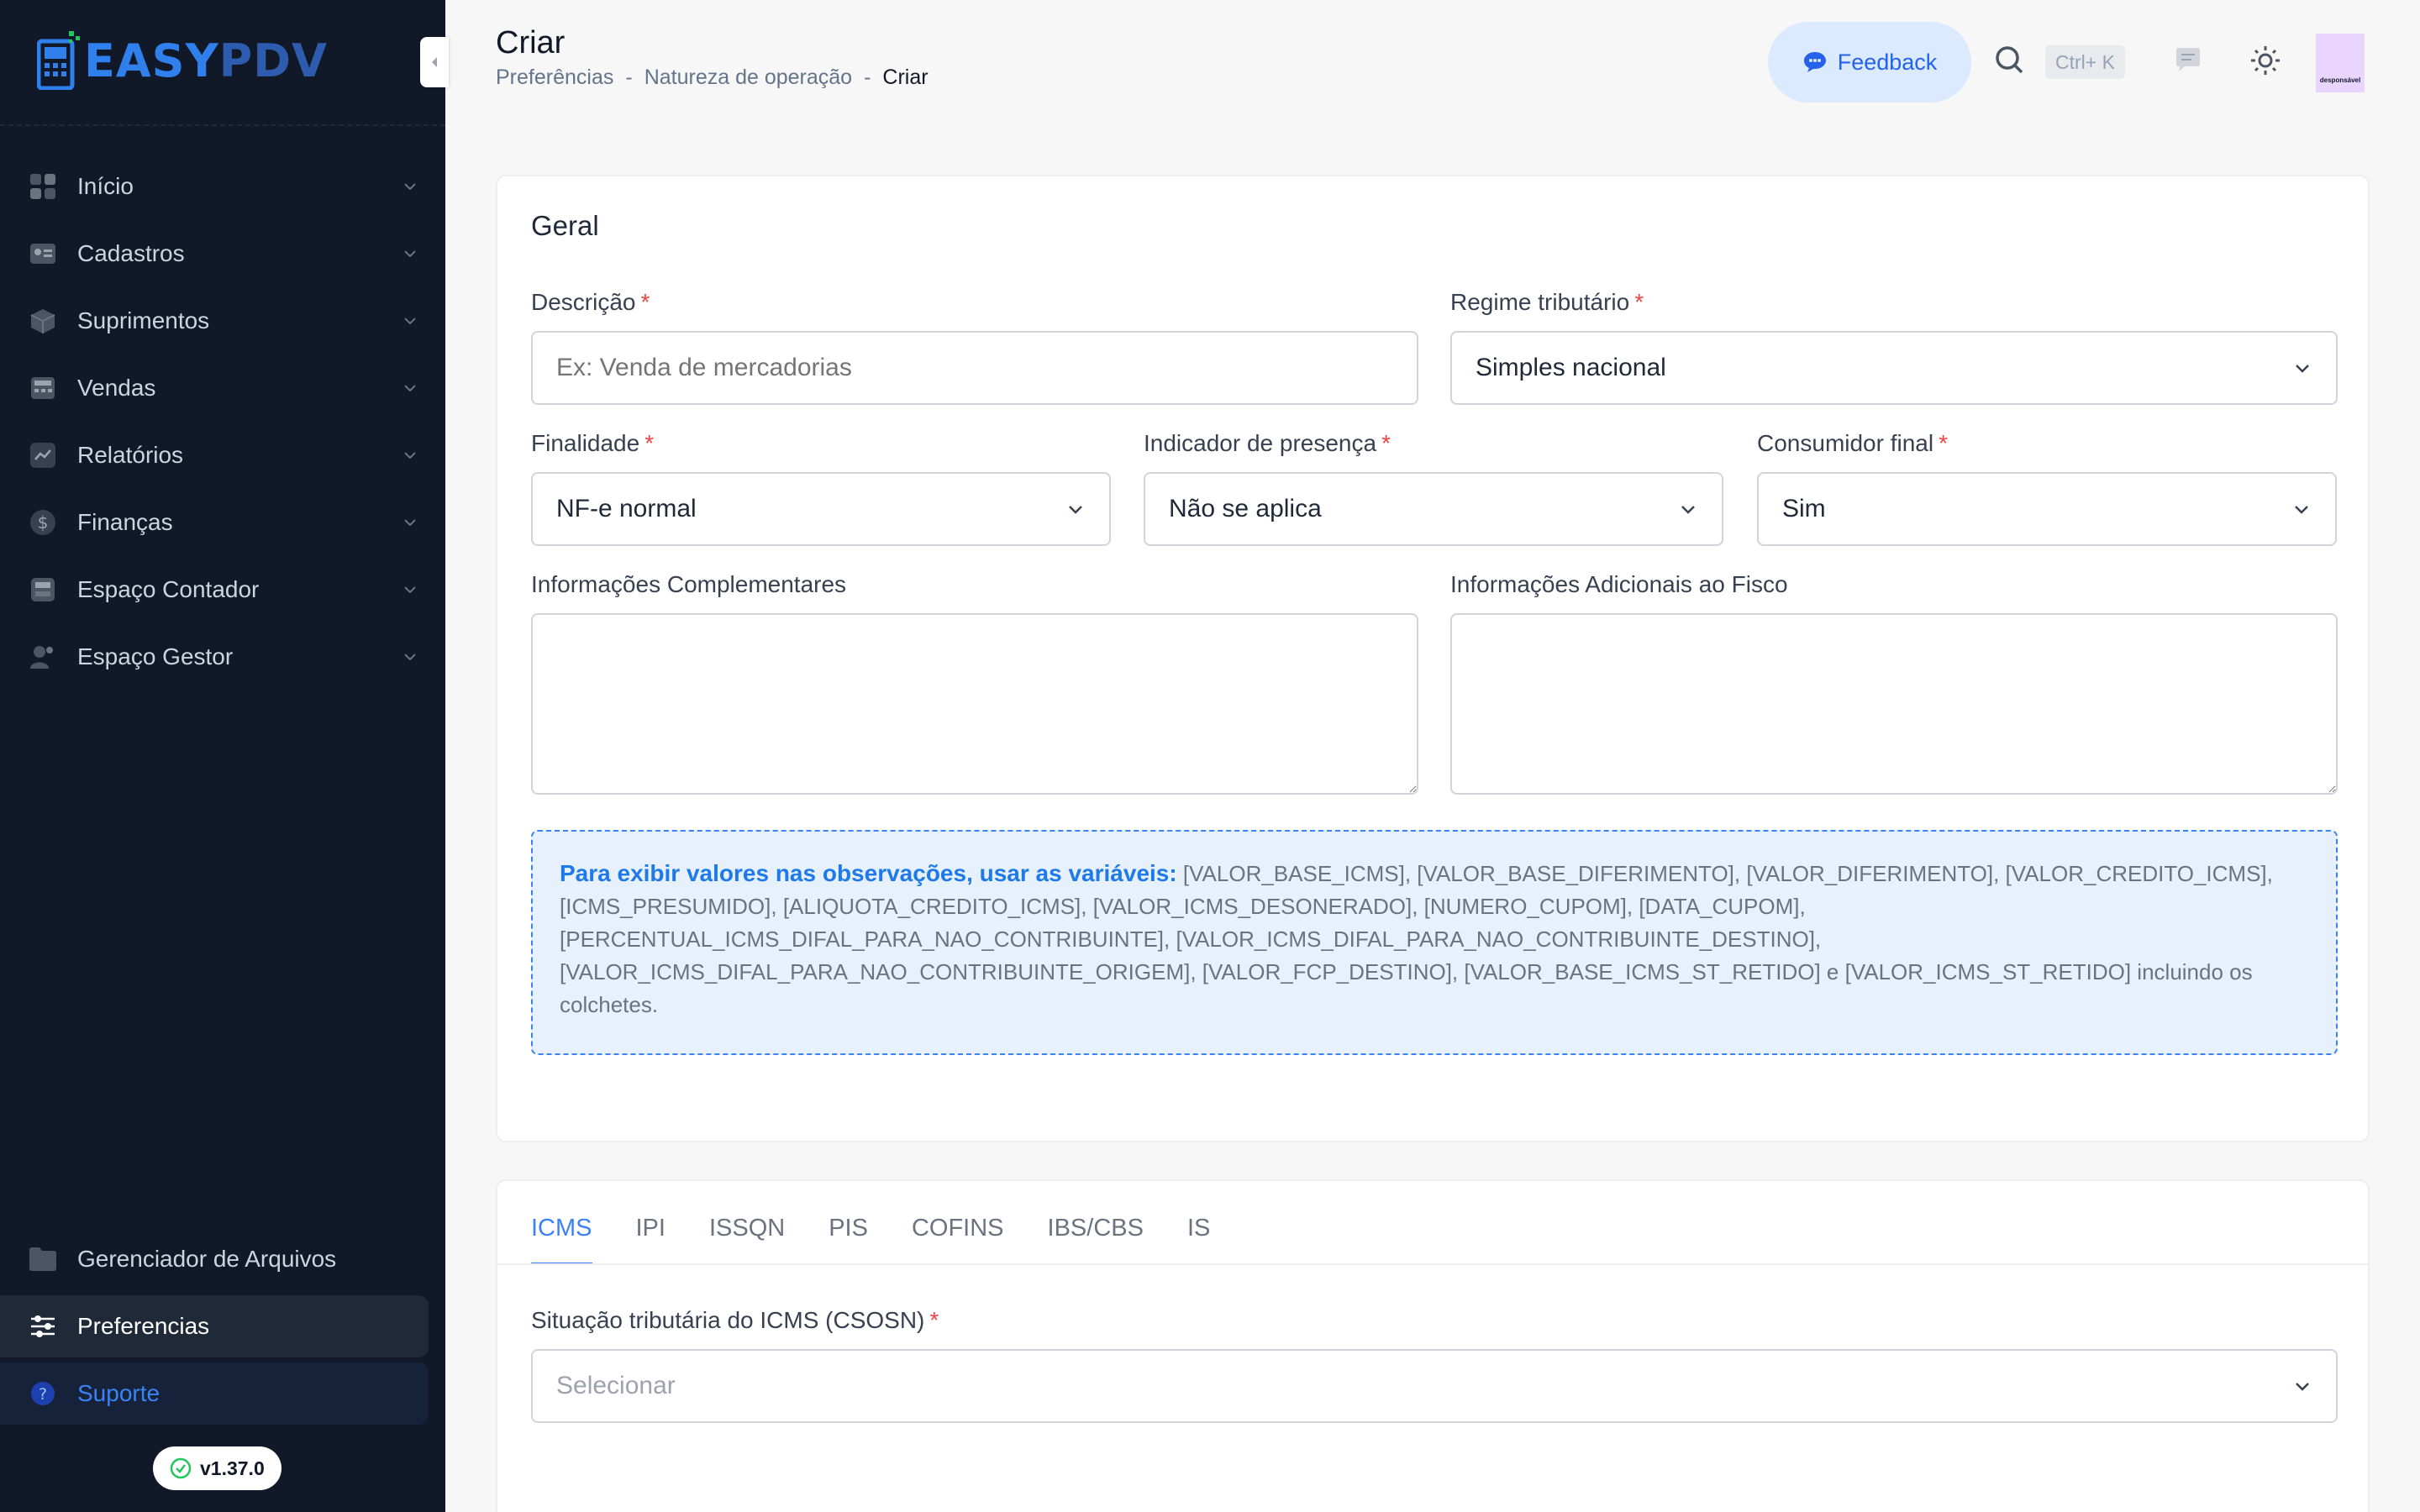  What do you see at coordinates (58, 61) in the screenshot?
I see `pos-terminal-icon` at bounding box center [58, 61].